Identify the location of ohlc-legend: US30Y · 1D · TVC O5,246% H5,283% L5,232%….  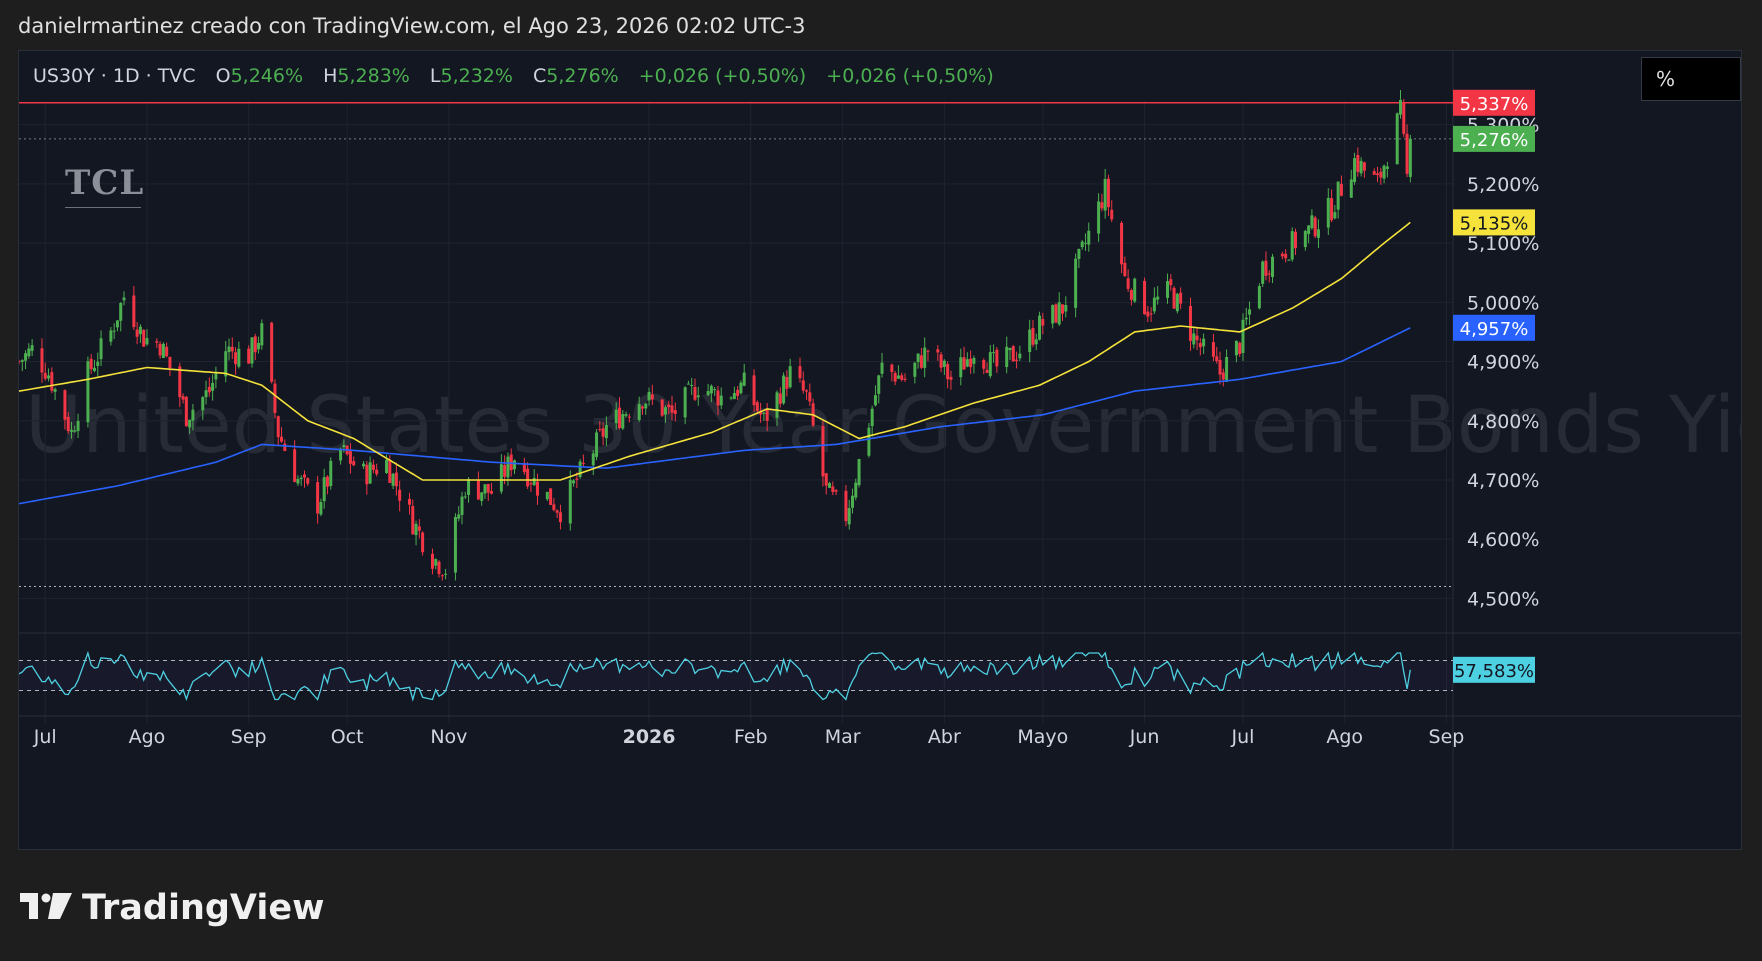
(513, 76).